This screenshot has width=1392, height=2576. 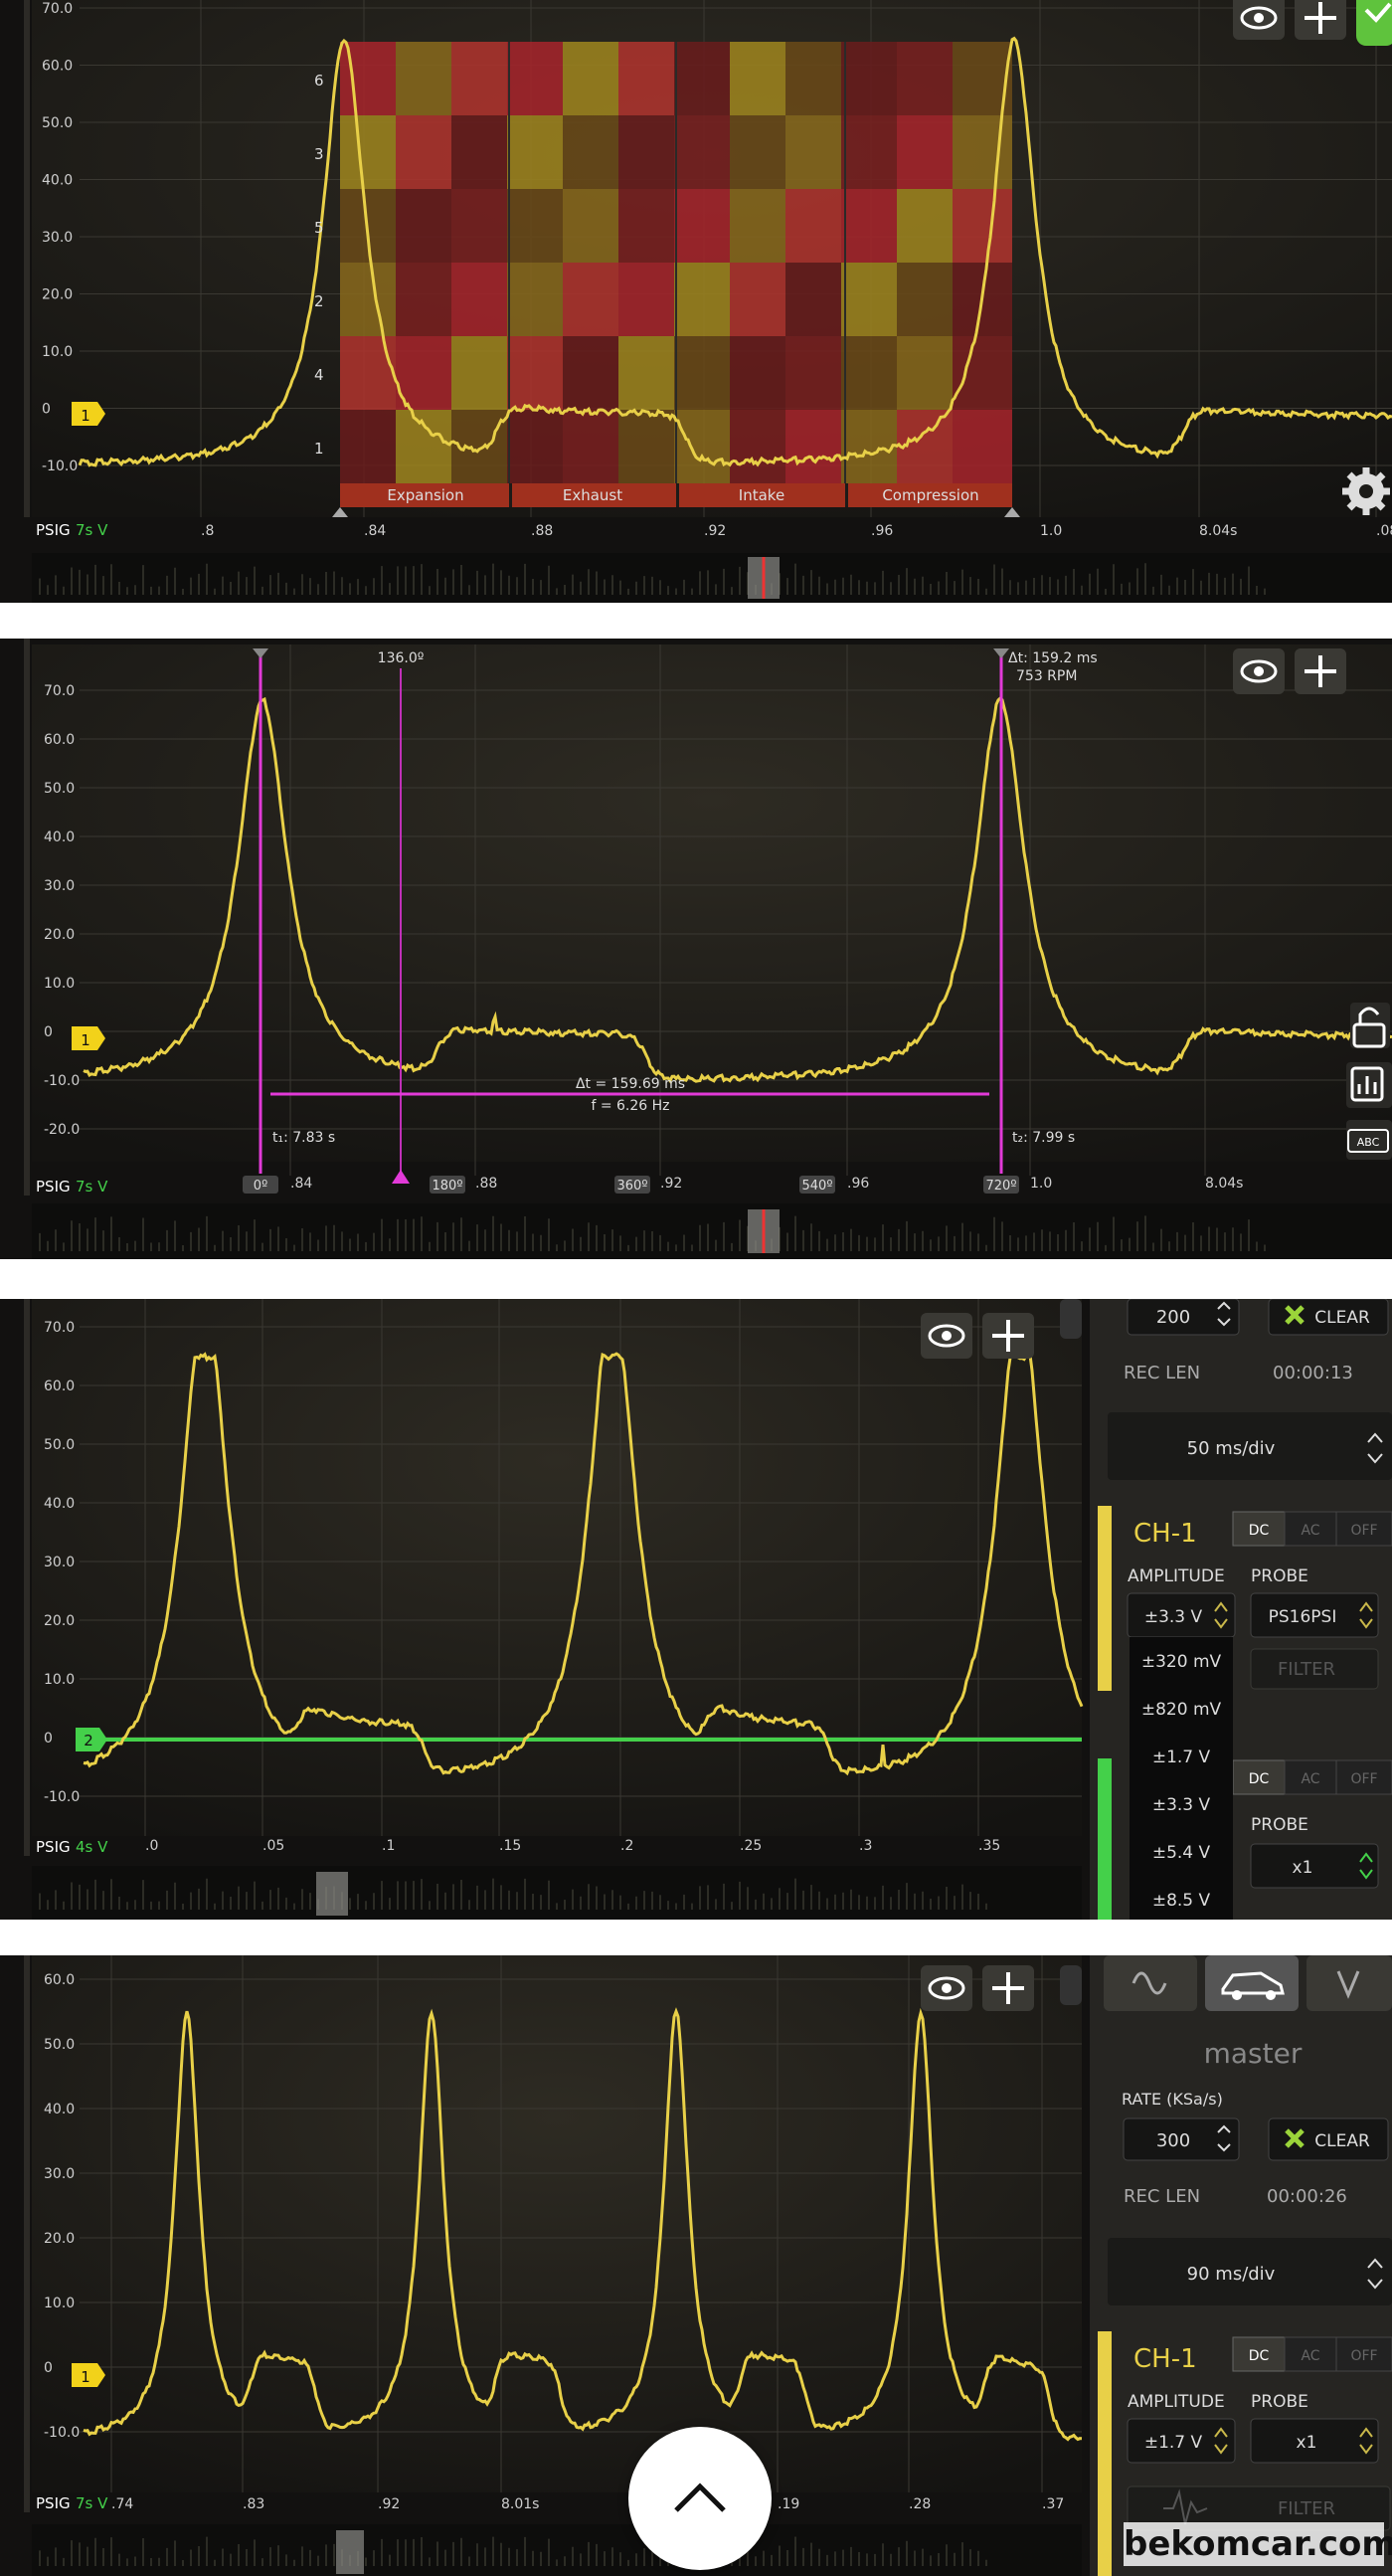 I want to click on amplitude-option: ±8.5 V, so click(x=1181, y=1901).